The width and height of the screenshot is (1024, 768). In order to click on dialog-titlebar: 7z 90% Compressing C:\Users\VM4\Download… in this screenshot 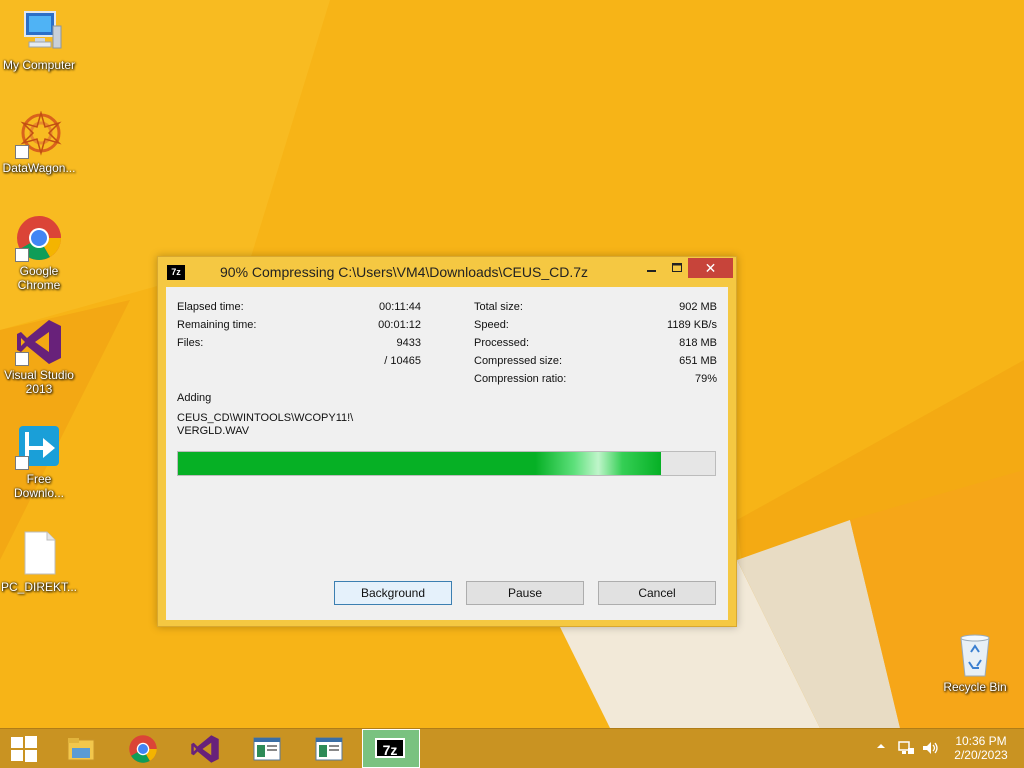, I will do `click(447, 272)`.